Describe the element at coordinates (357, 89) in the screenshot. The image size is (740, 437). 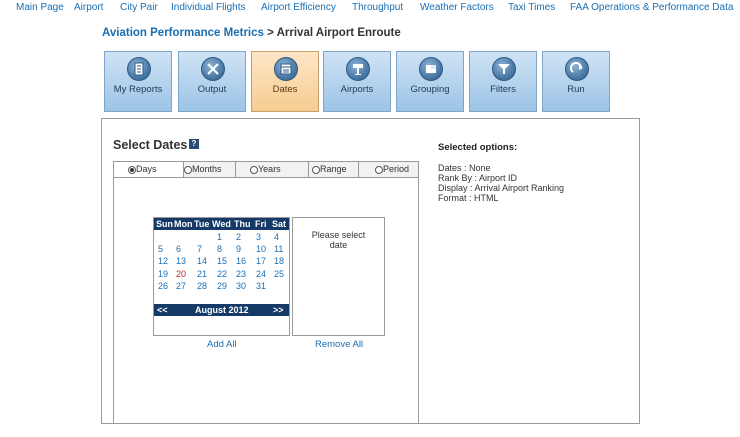
I see `tab-label: Airports` at that location.